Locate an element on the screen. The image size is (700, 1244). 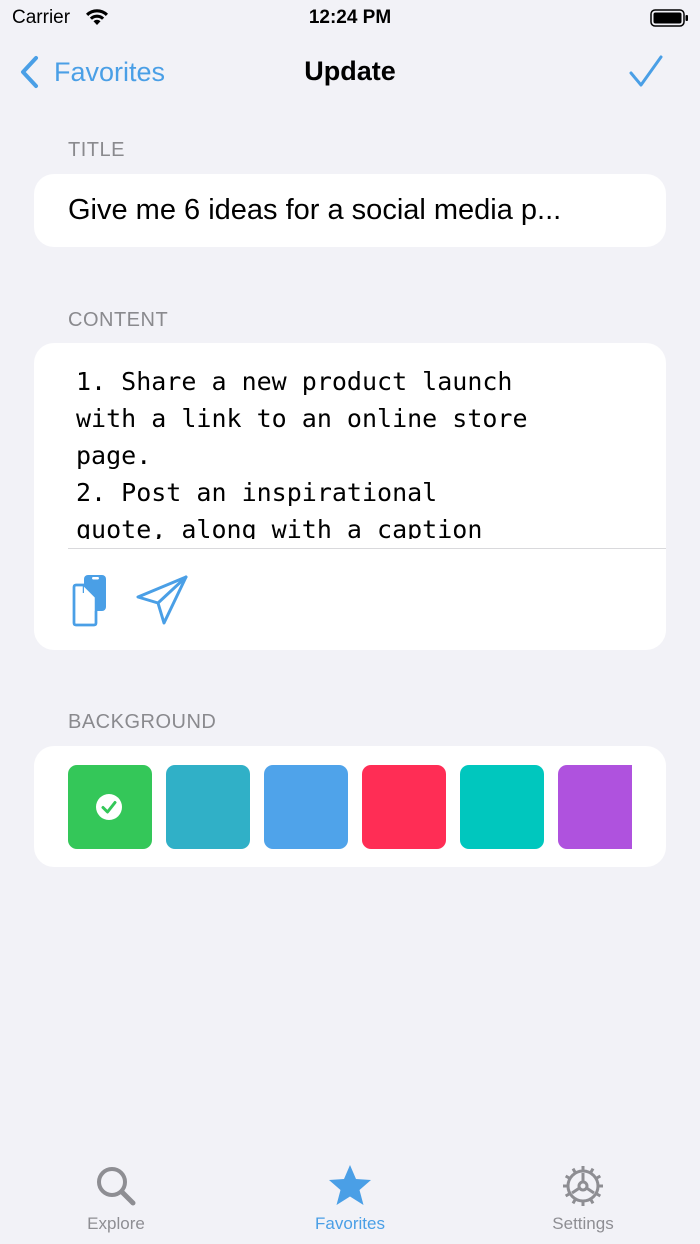
battery-icon is located at coordinates (669, 18).